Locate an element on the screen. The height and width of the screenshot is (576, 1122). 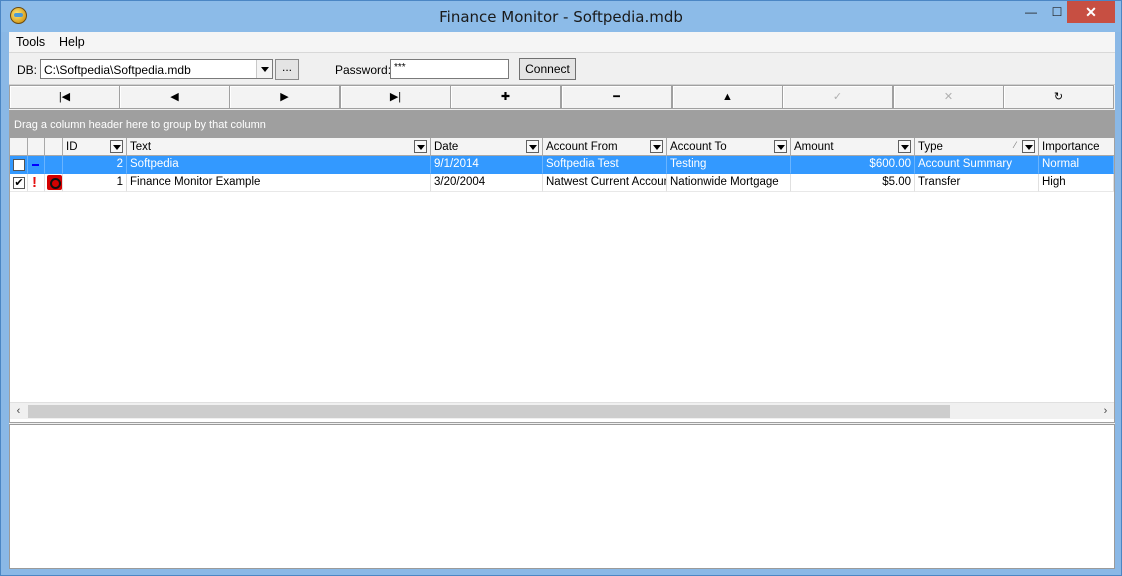
header-flag-column is located at coordinates (54, 147).